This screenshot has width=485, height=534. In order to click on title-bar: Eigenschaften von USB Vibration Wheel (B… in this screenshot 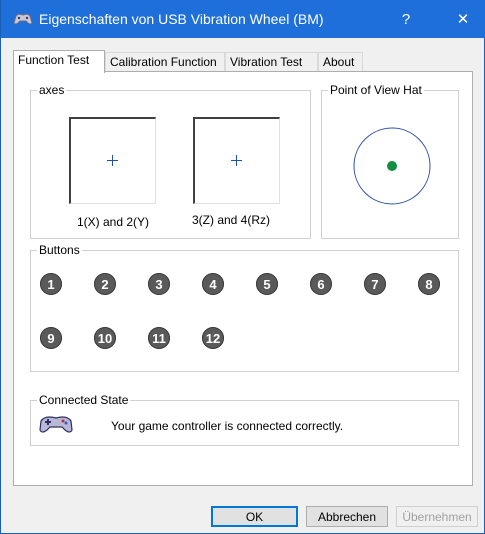, I will do `click(243, 19)`.